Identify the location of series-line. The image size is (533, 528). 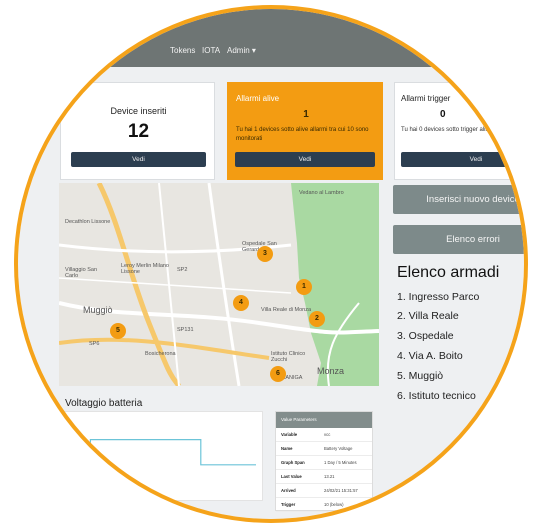
(164, 452).